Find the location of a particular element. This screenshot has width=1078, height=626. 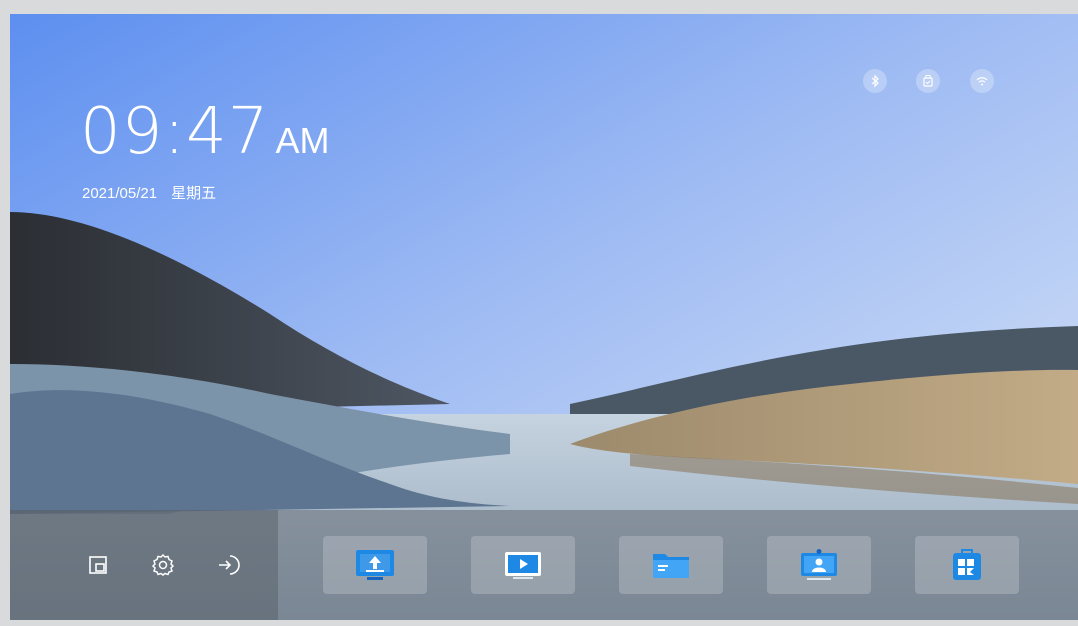

date-text: 2021/05/21 is located at coordinates (120, 193).